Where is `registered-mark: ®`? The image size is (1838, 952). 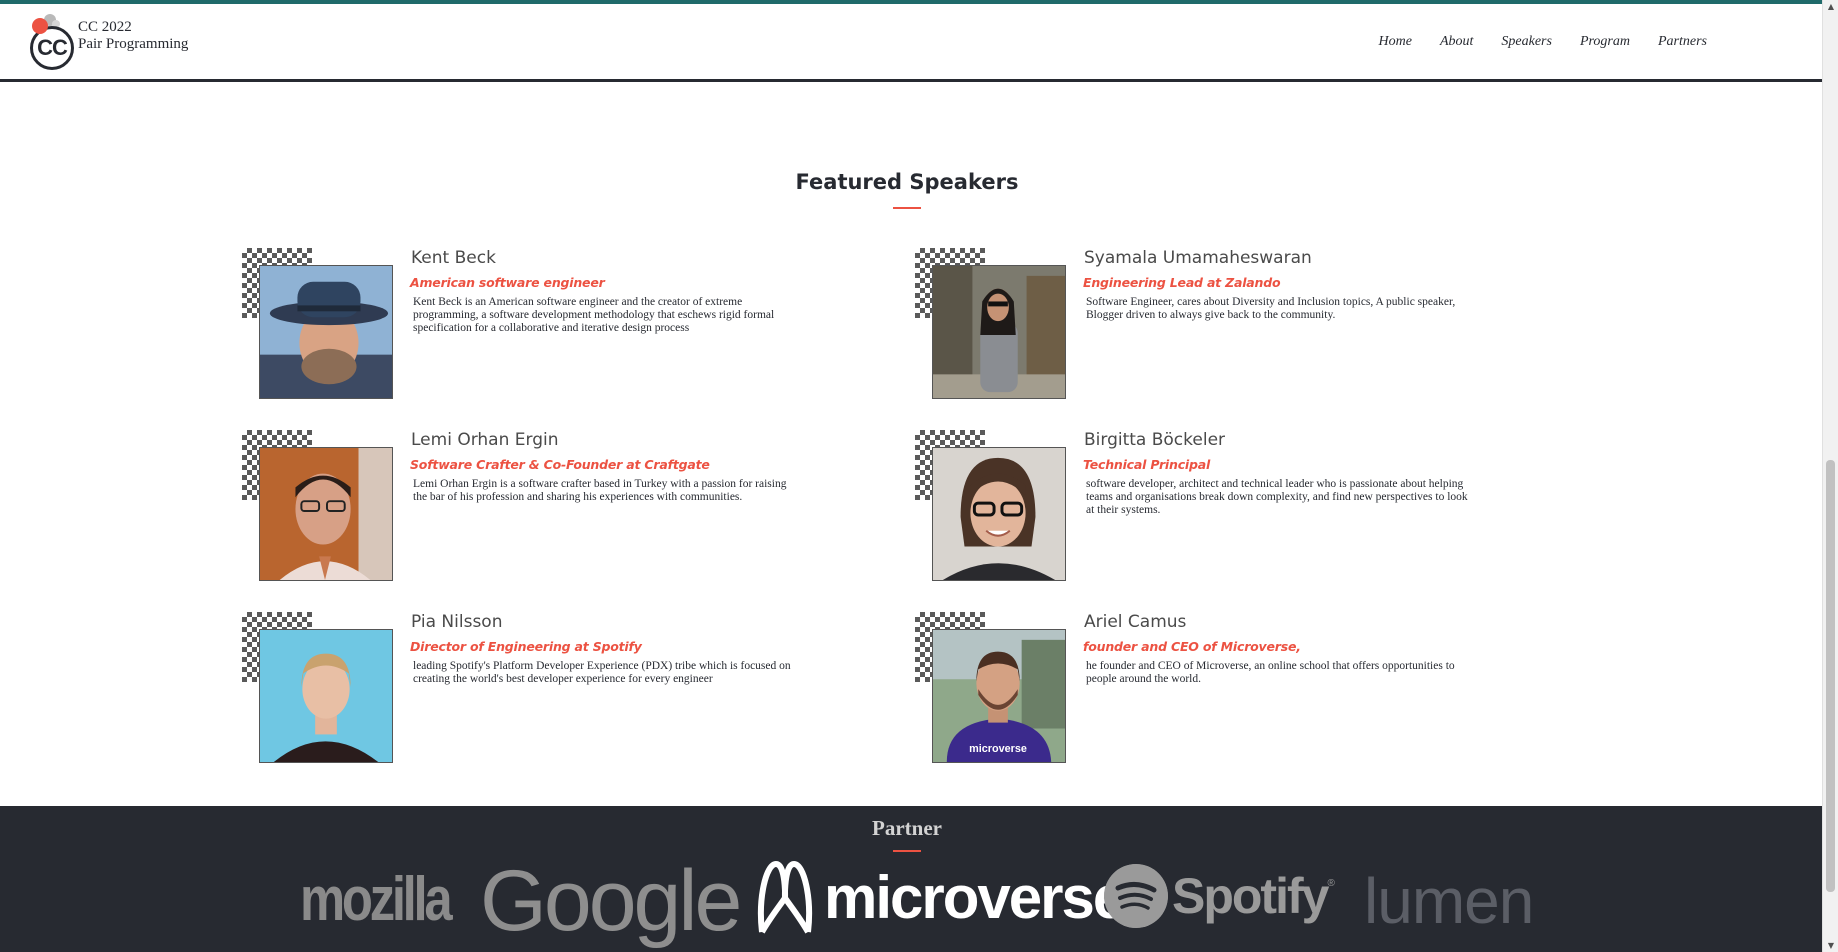 registered-mark: ® is located at coordinates (1331, 883).